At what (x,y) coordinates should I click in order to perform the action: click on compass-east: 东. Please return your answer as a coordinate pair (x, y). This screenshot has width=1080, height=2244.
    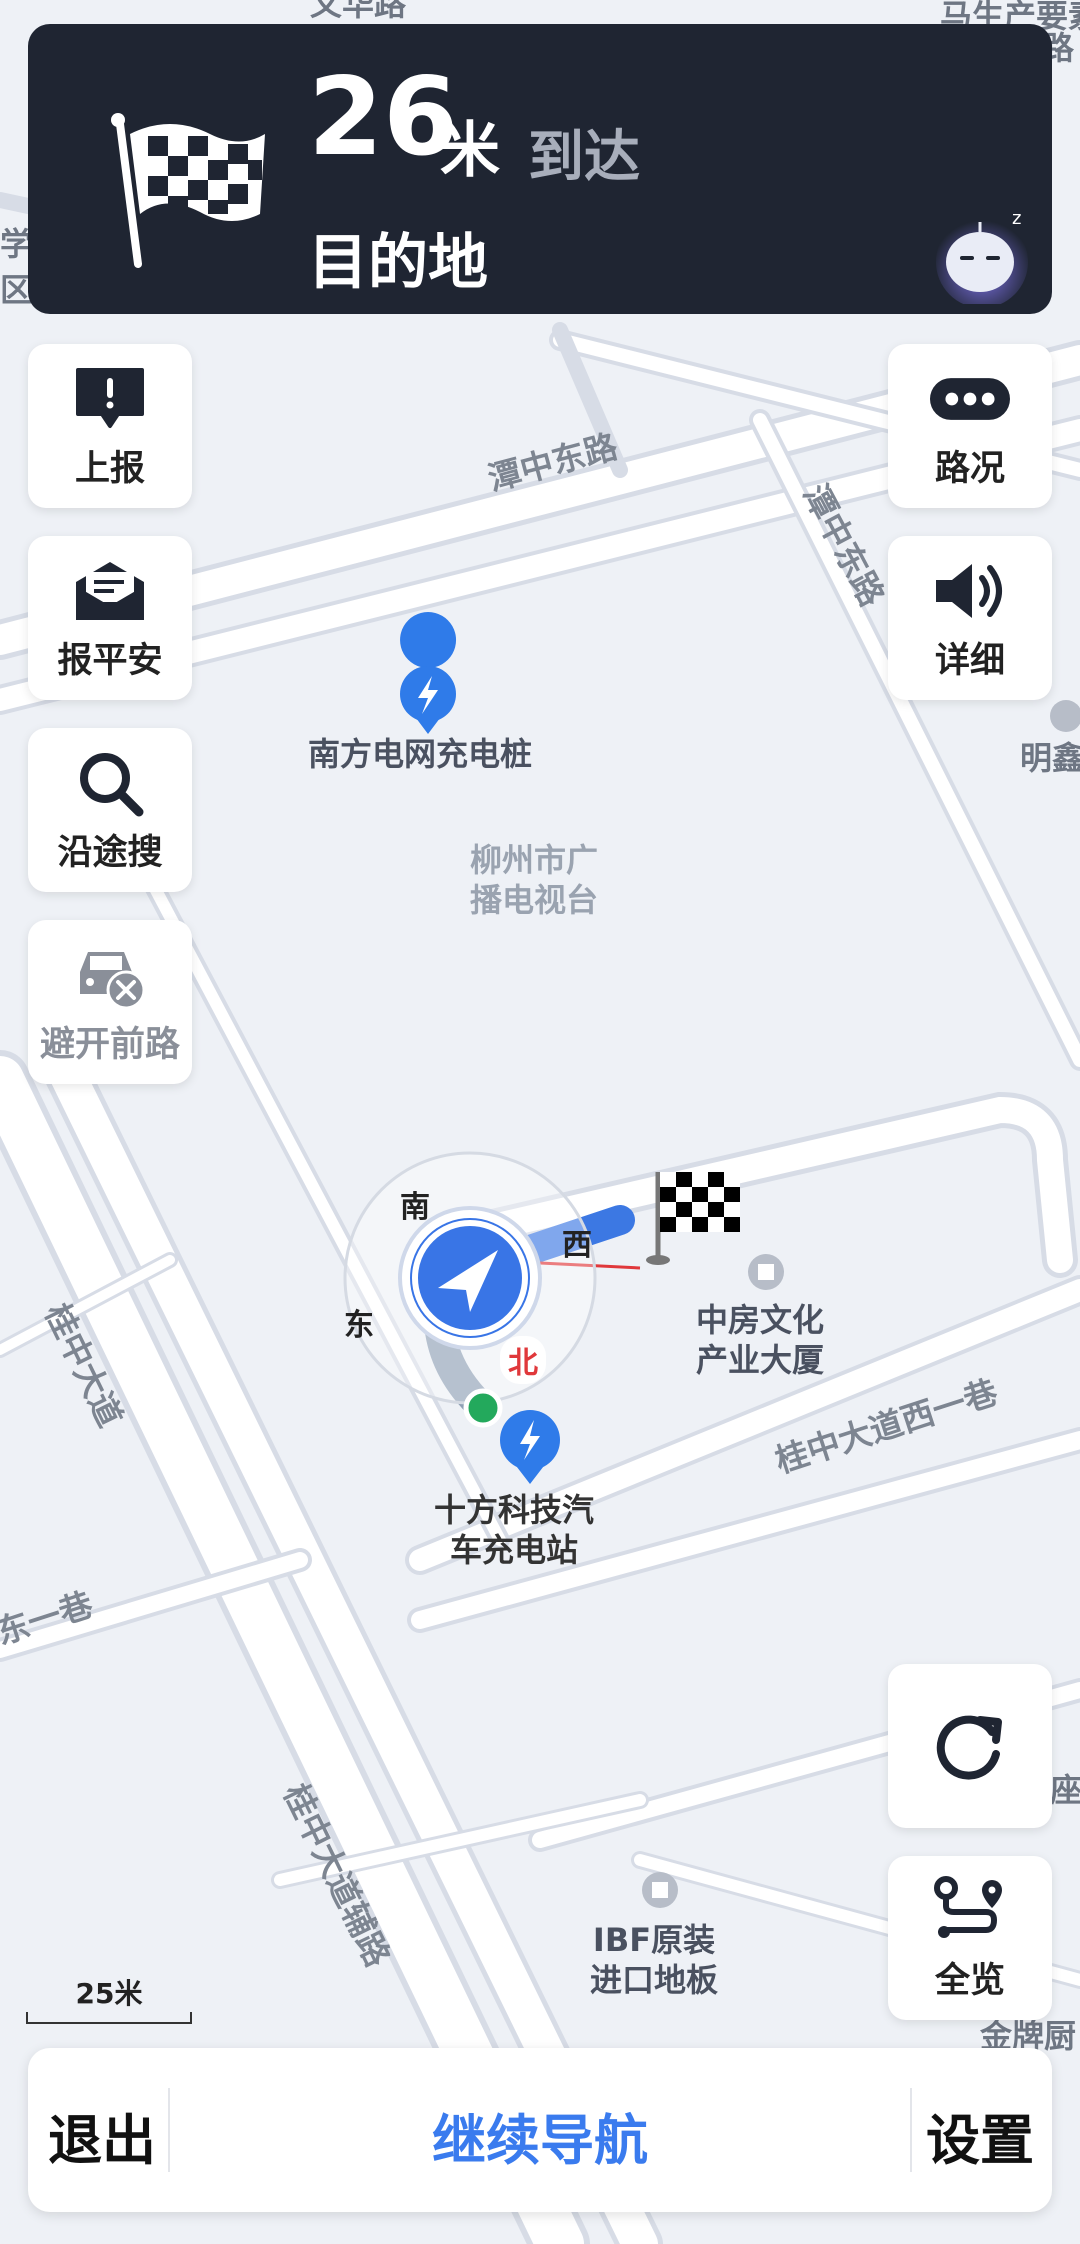
    Looking at the image, I should click on (359, 1325).